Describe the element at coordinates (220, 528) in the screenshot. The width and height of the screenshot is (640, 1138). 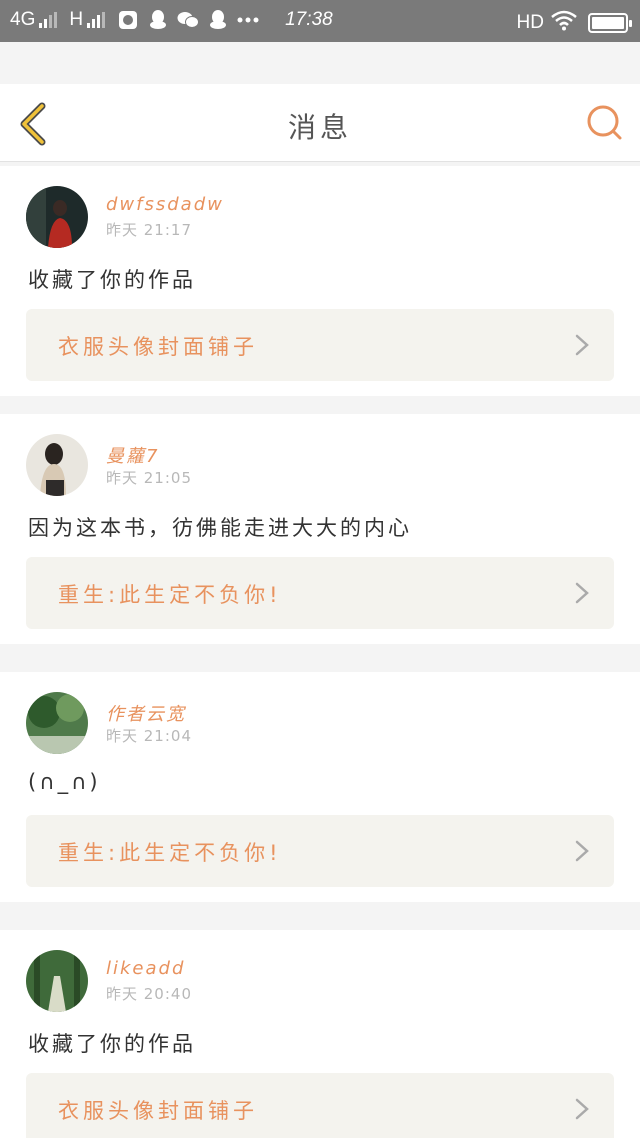
I see `message-content: 因为这本书，彷佛能走进大大的内心` at that location.